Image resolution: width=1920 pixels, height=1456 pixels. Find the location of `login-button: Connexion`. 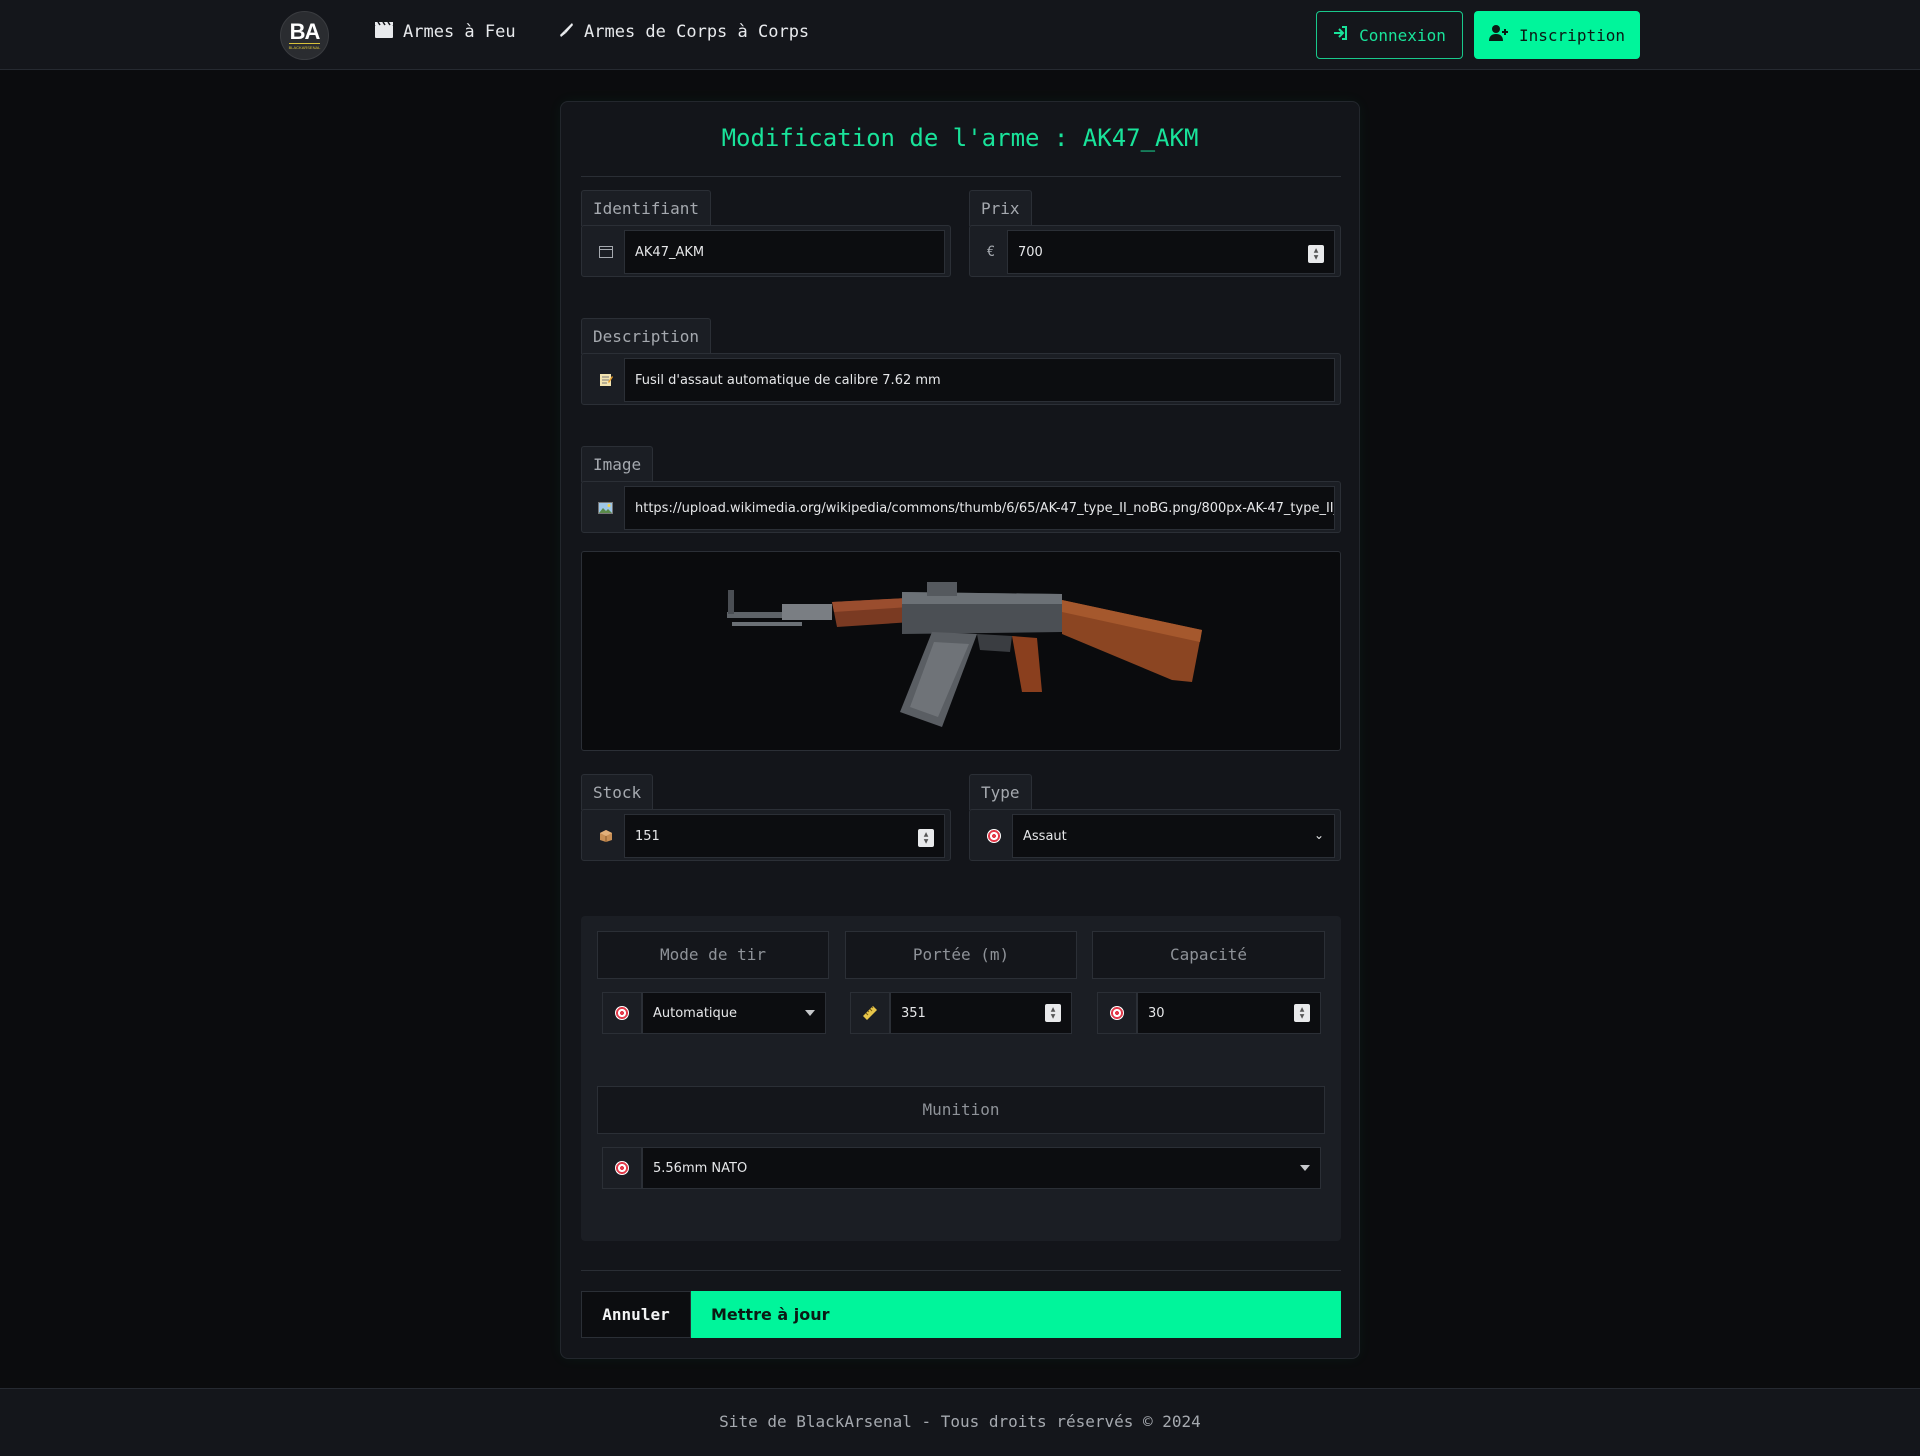

login-button: Connexion is located at coordinates (1389, 35).